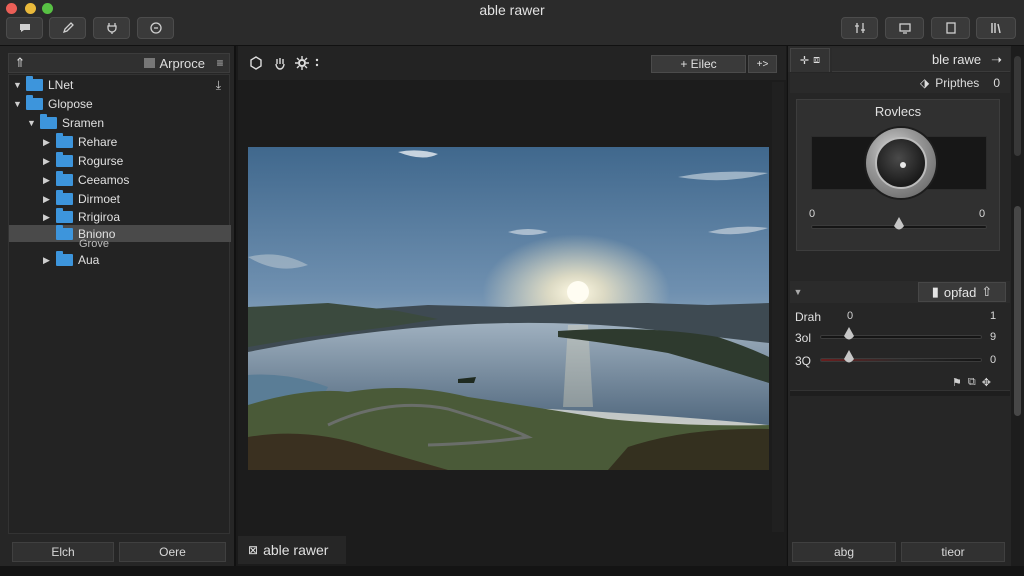  I want to click on adjust-label-2: 3ol, so click(803, 338).